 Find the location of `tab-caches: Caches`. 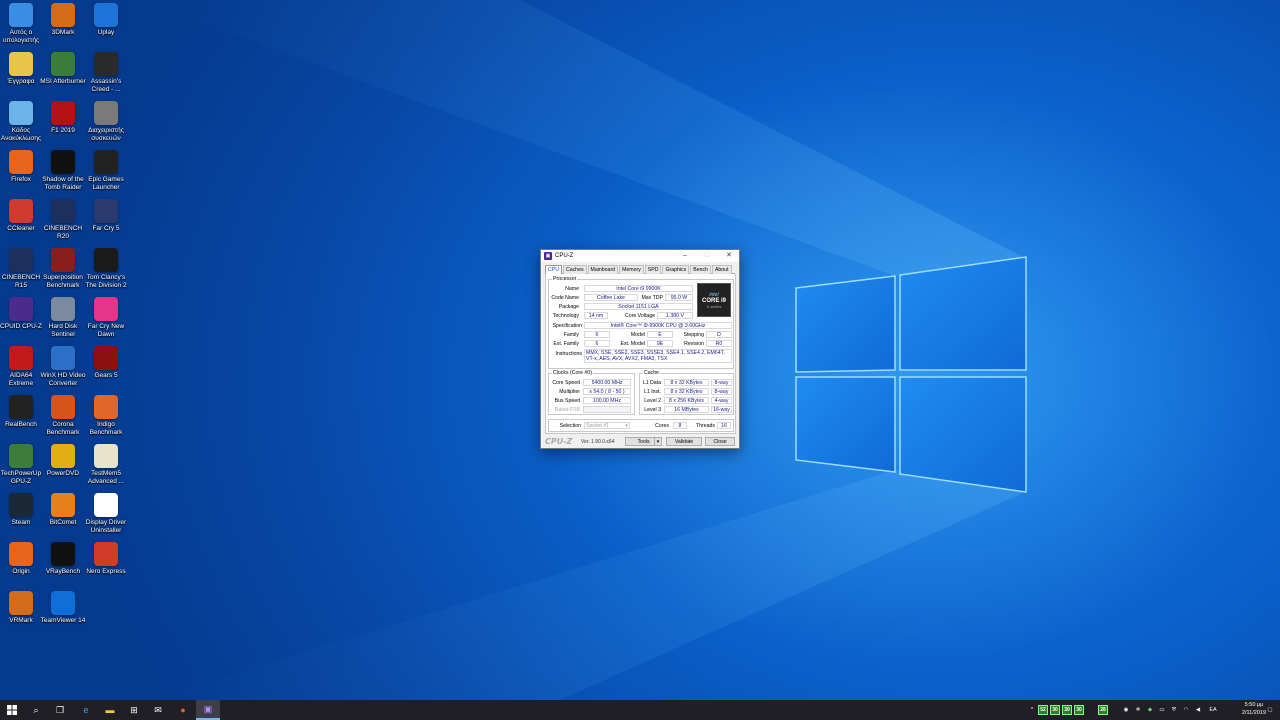

tab-caches: Caches is located at coordinates (574, 269).